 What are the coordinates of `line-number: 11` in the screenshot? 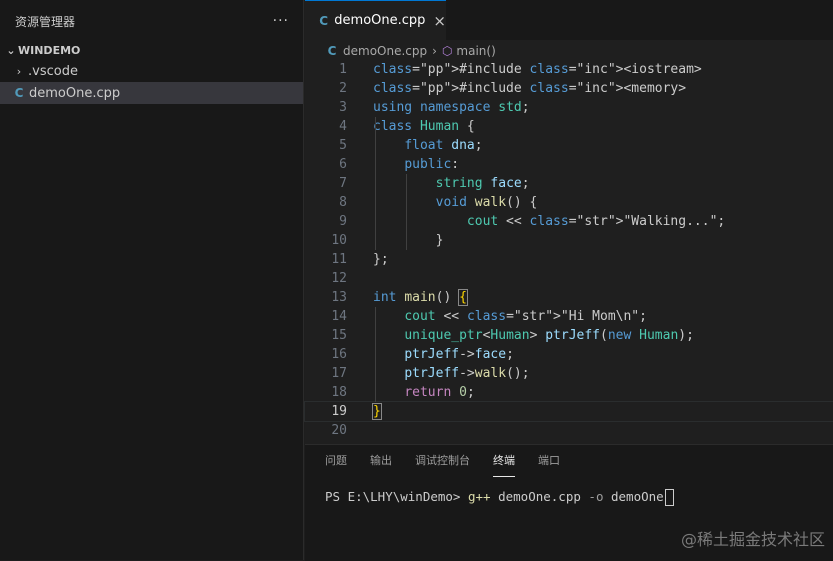 It's located at (339, 259).